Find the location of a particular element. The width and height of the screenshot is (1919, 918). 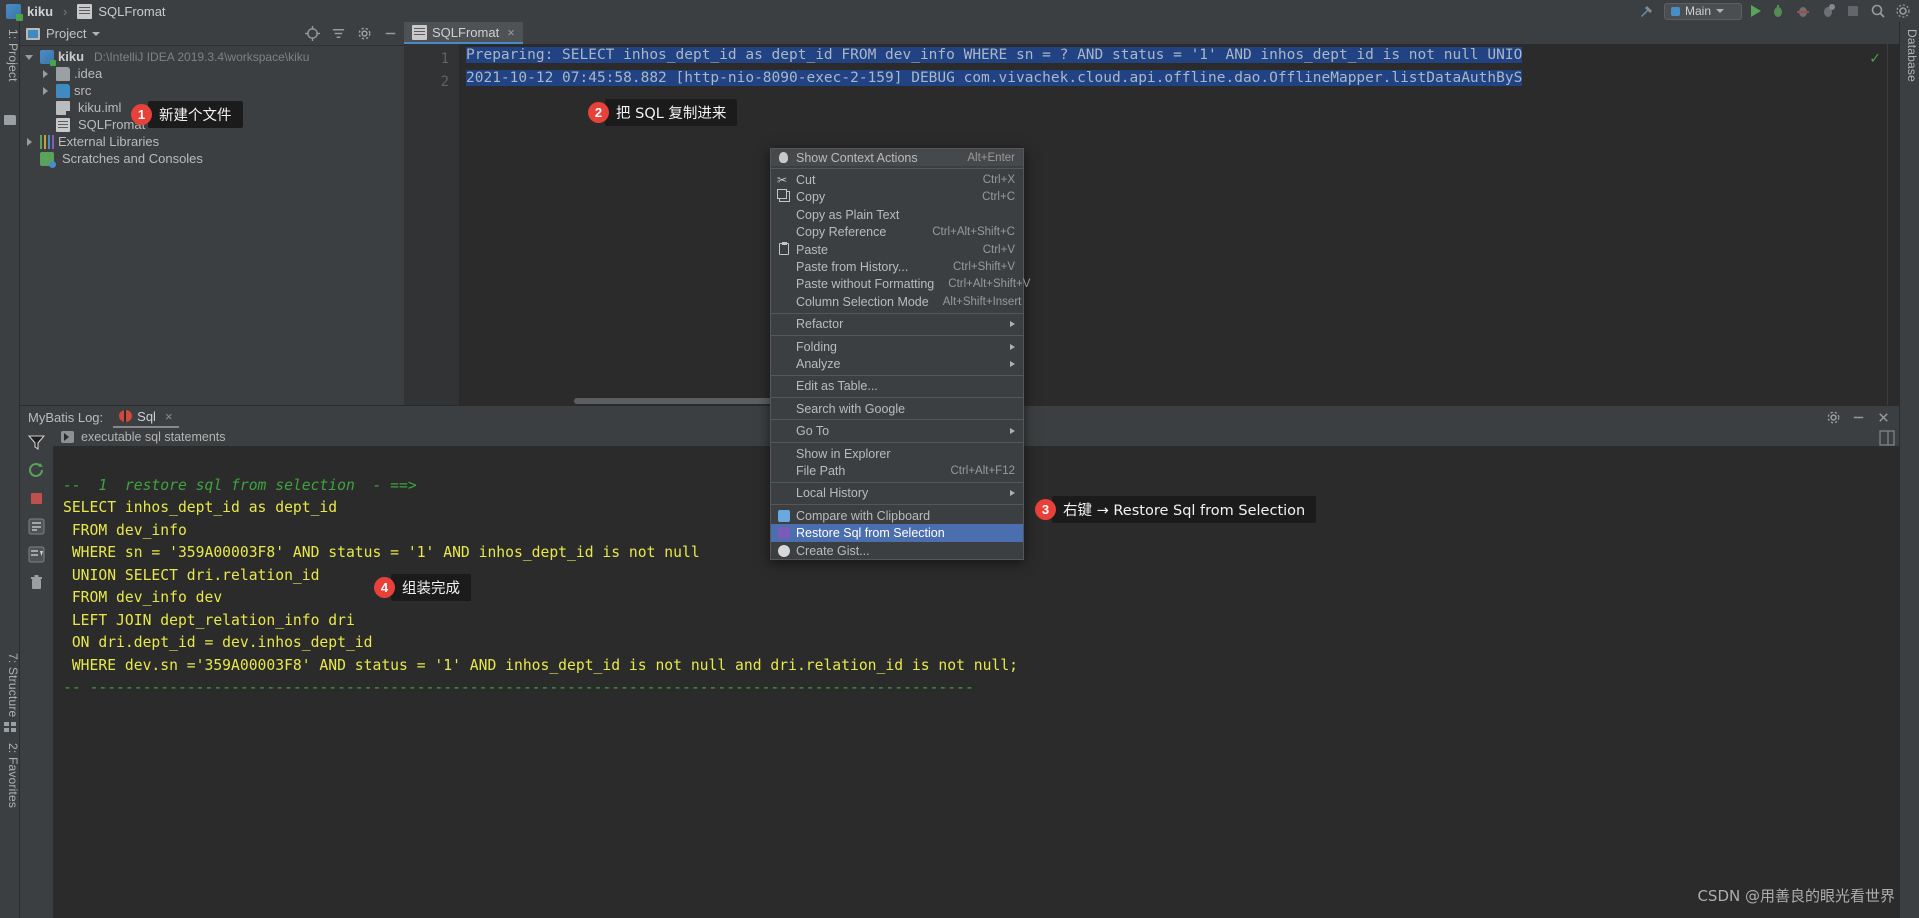

run-config-icon is located at coordinates (1675, 11).